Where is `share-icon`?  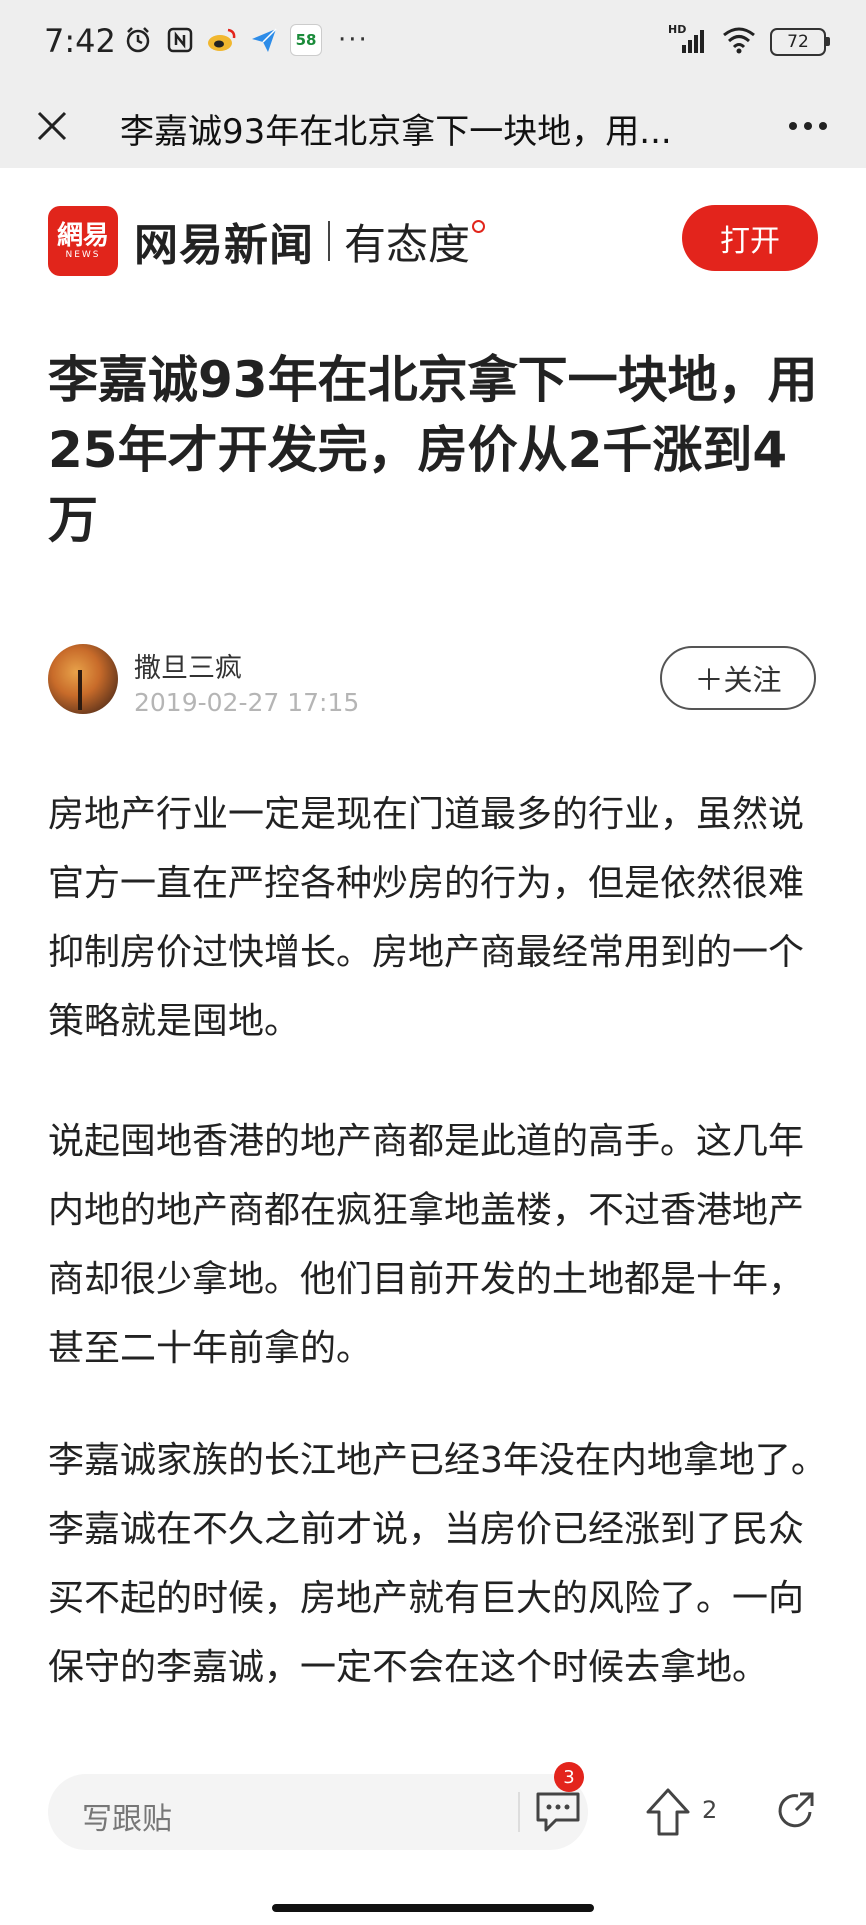 share-icon is located at coordinates (796, 1810).